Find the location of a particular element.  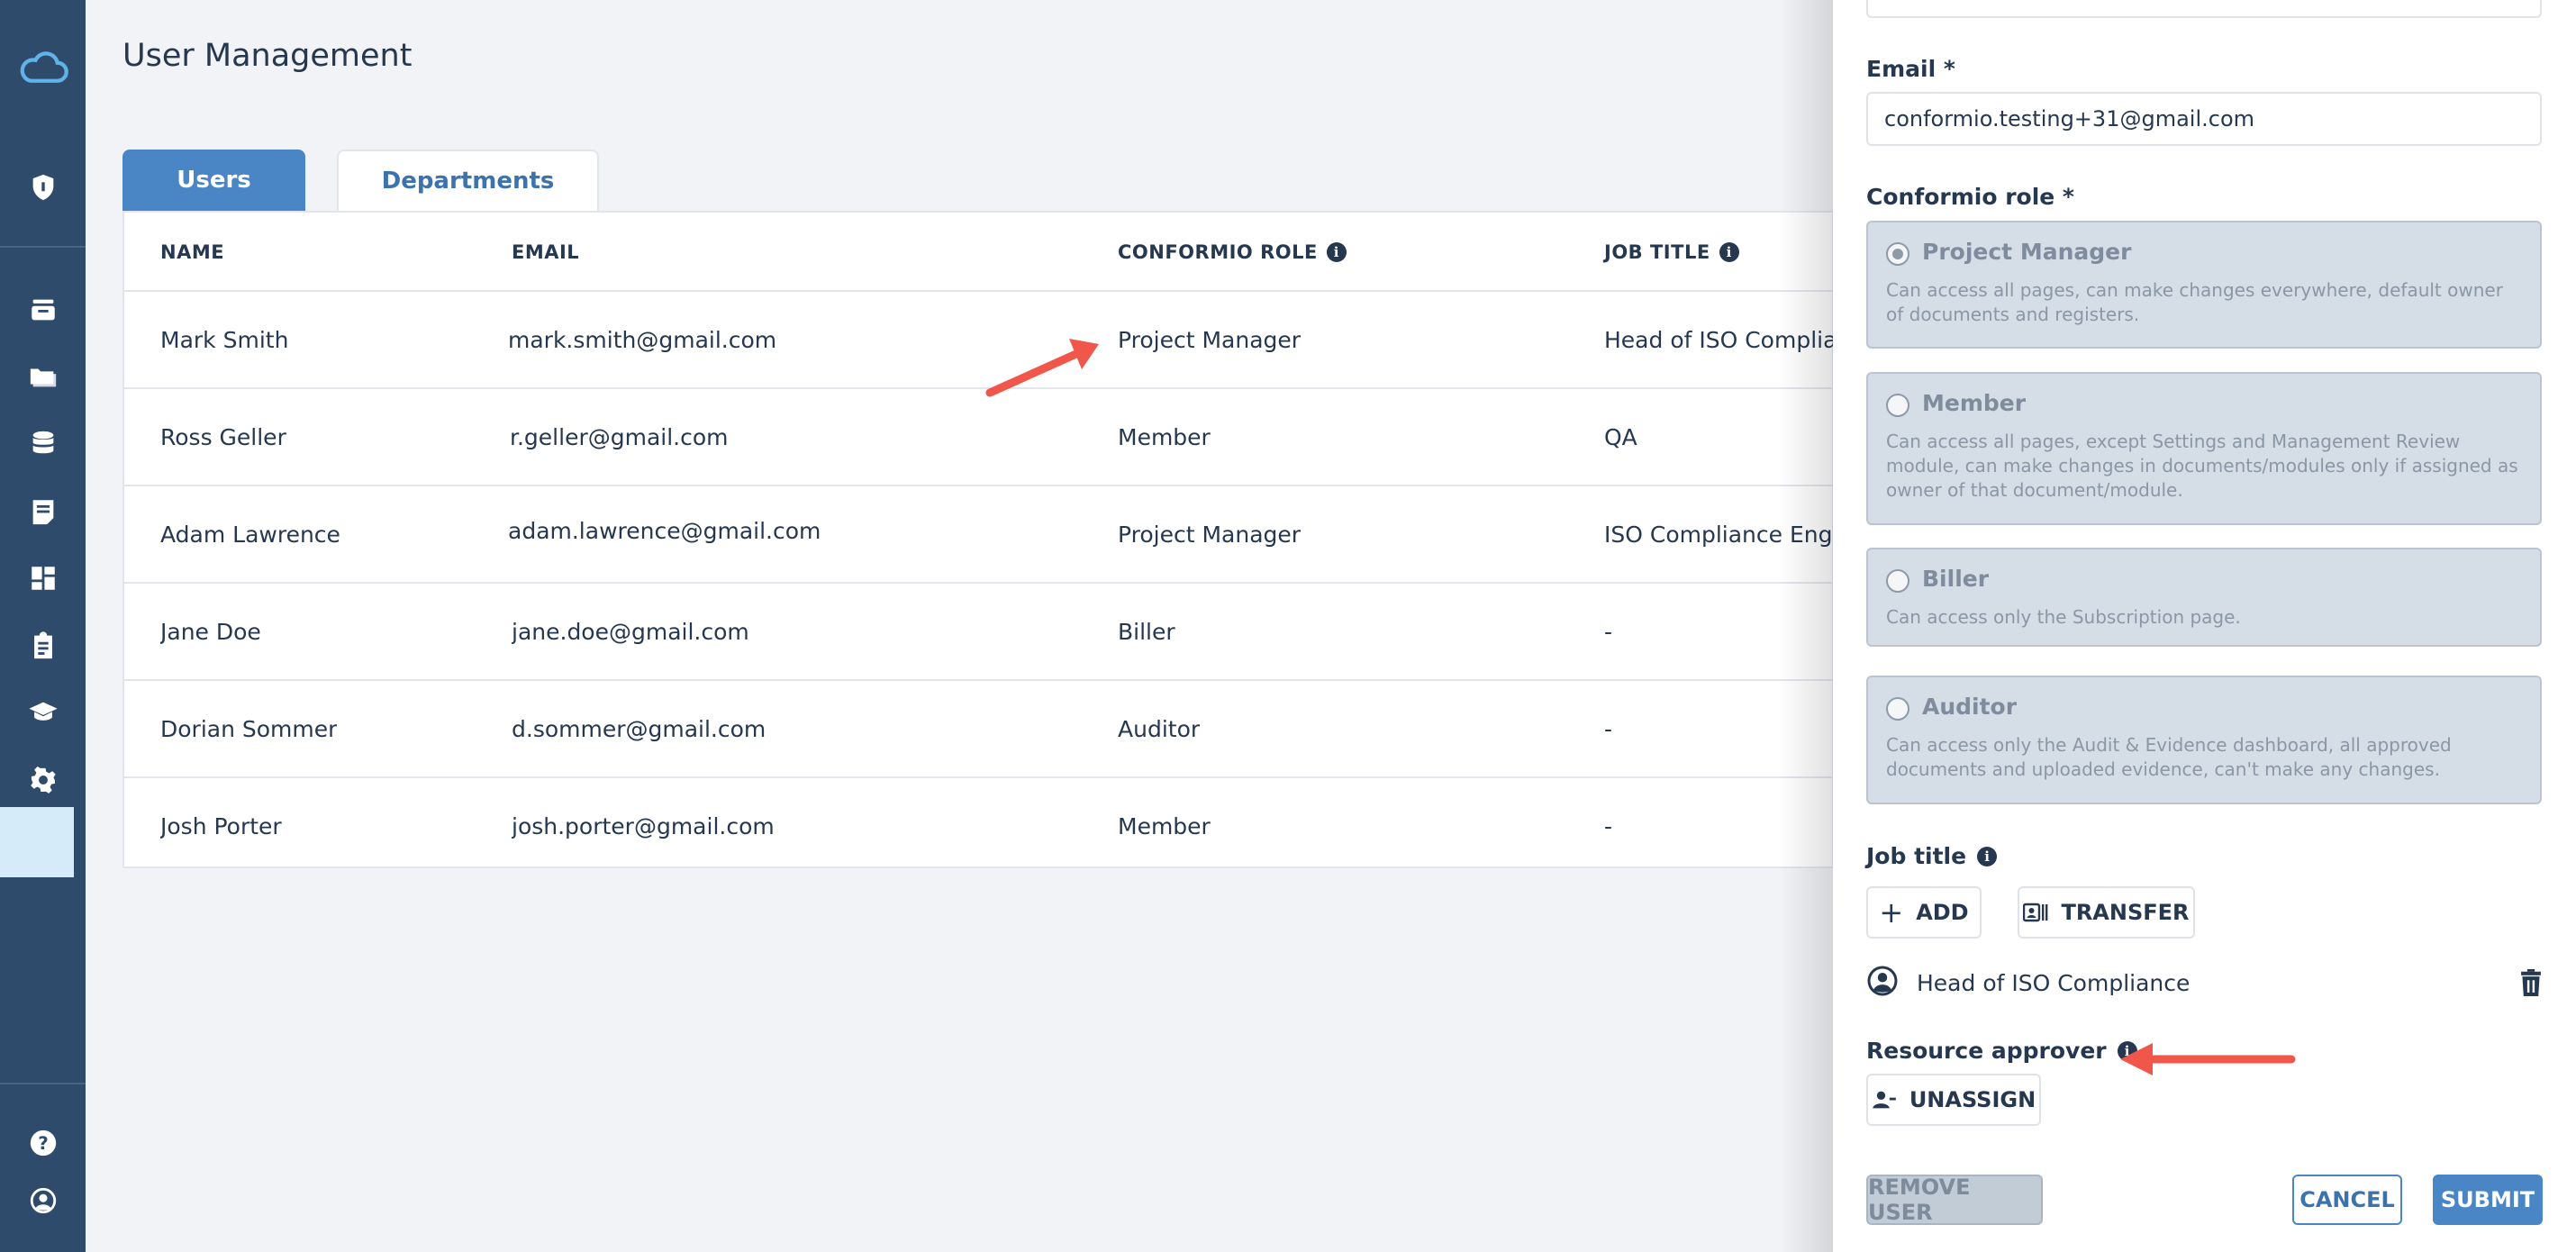

sidebar-divider is located at coordinates (43, 247).